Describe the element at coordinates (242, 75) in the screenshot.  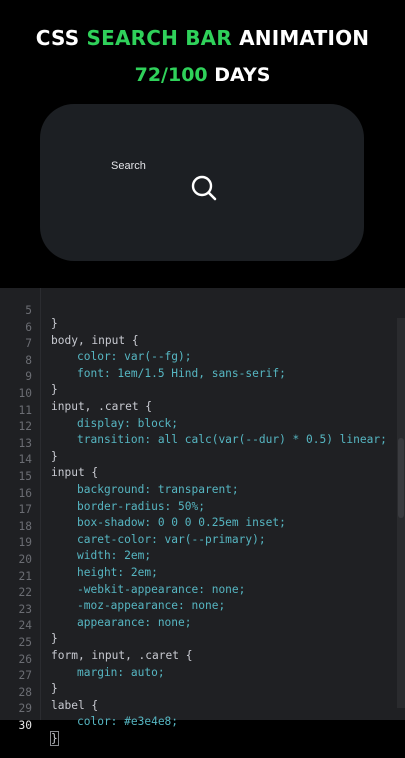
I see `days-label: DAYS` at that location.